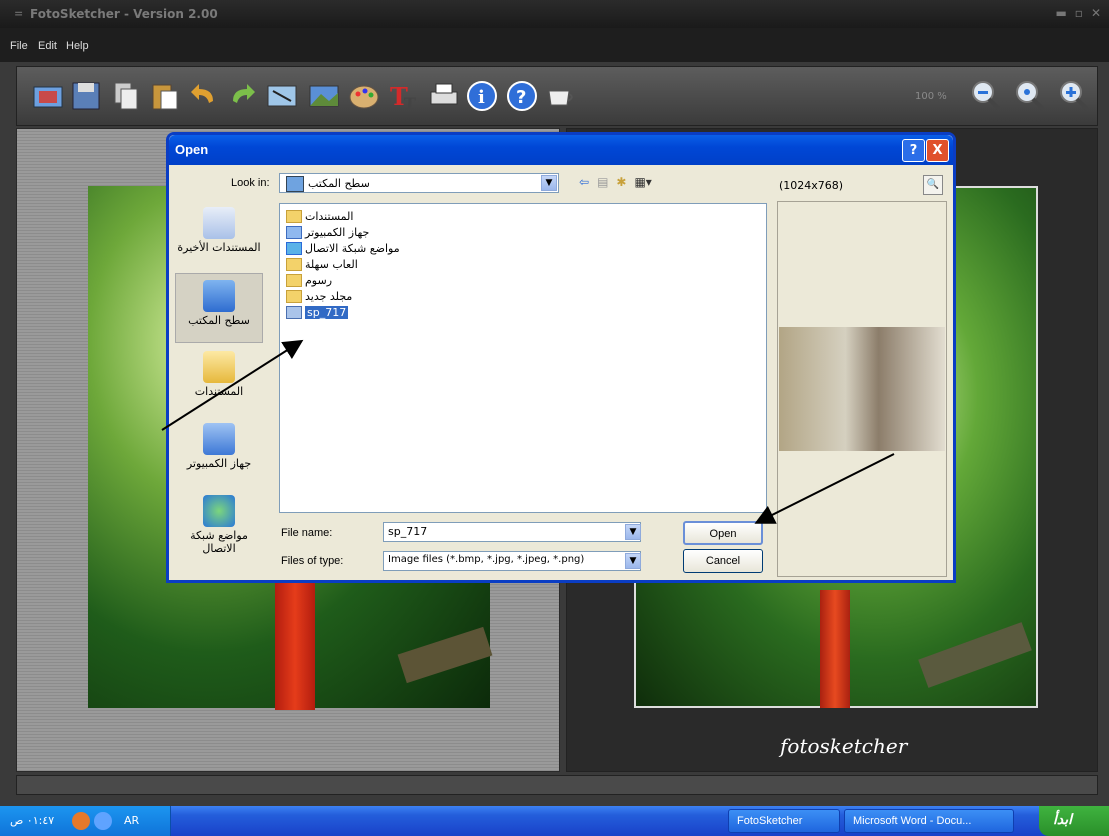 The width and height of the screenshot is (1109, 836). What do you see at coordinates (1074, 821) in the screenshot?
I see `start-button: ابدأ` at bounding box center [1074, 821].